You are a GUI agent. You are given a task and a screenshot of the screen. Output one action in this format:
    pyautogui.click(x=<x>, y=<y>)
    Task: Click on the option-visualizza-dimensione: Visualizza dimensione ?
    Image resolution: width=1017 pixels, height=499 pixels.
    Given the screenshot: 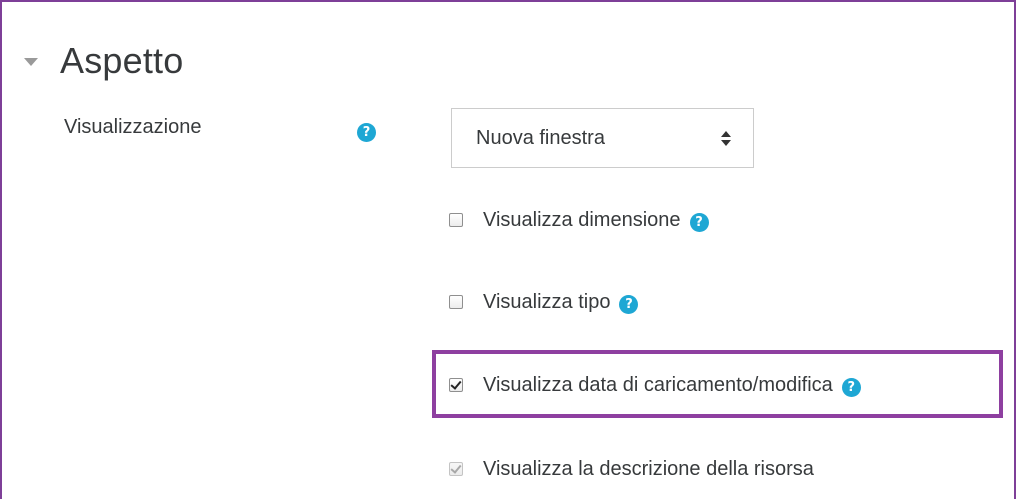 What is the action you would take?
    pyautogui.click(x=579, y=220)
    